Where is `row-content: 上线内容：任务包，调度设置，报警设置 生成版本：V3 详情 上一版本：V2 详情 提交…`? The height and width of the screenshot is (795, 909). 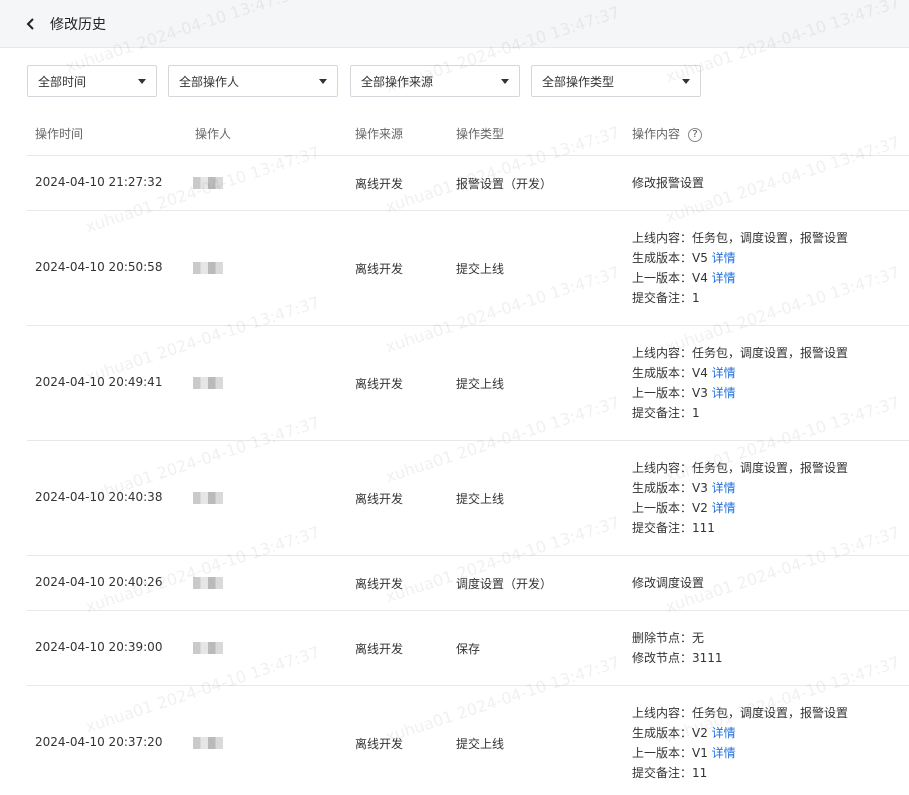 row-content: 上线内容：任务包，调度设置，报警设置 生成版本：V3 详情 上一版本：V2 详情 提交… is located at coordinates (740, 498).